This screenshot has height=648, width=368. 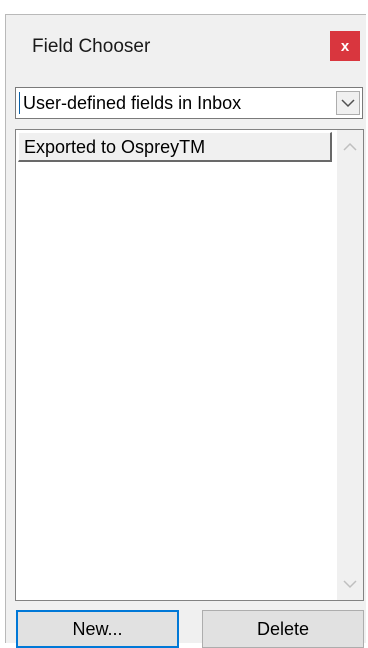 I want to click on chevron-up-icon, so click(x=350, y=146).